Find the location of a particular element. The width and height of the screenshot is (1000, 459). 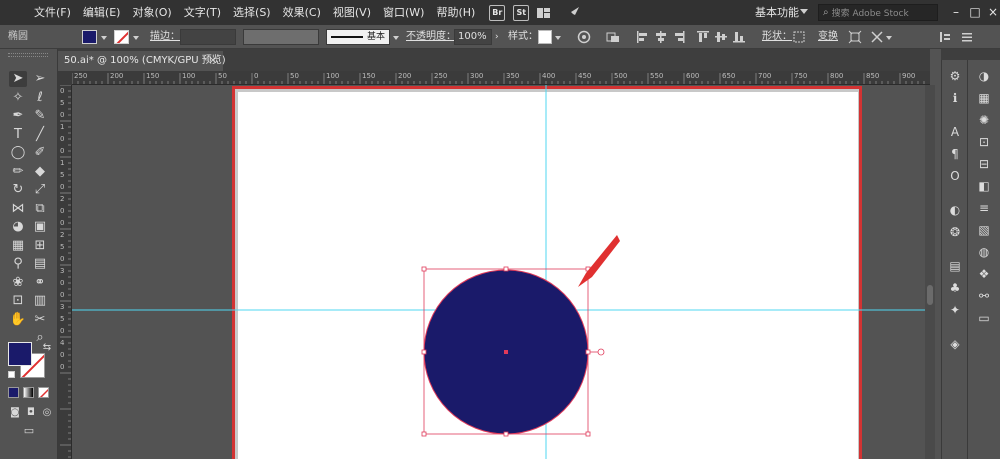

mesh-tool: ⊞ is located at coordinates (40, 246).